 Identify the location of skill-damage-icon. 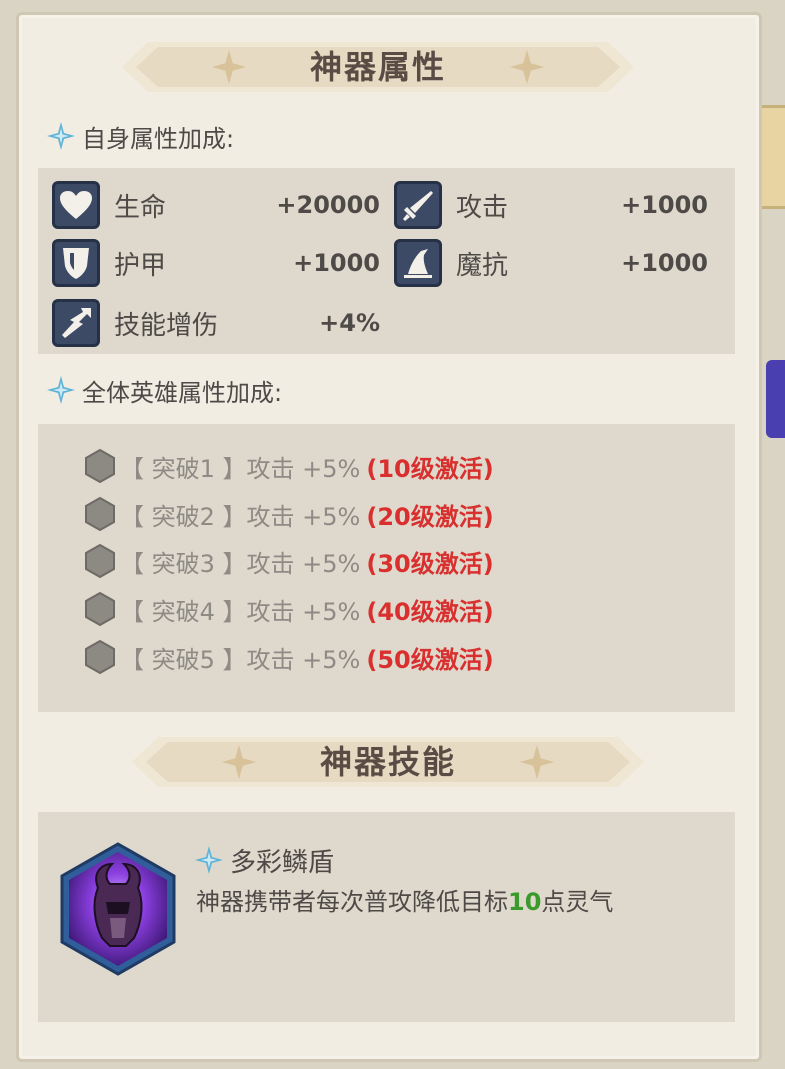
(76, 323).